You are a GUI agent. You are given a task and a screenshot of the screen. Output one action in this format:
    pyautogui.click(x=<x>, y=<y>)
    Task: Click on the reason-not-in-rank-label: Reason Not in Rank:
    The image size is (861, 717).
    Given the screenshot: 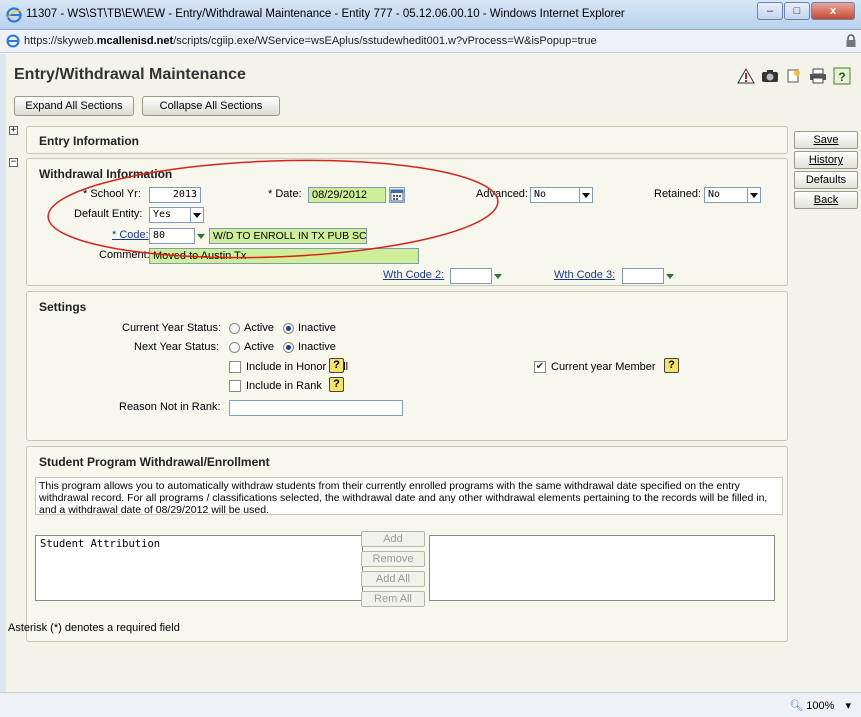 What is the action you would take?
    pyautogui.click(x=170, y=407)
    